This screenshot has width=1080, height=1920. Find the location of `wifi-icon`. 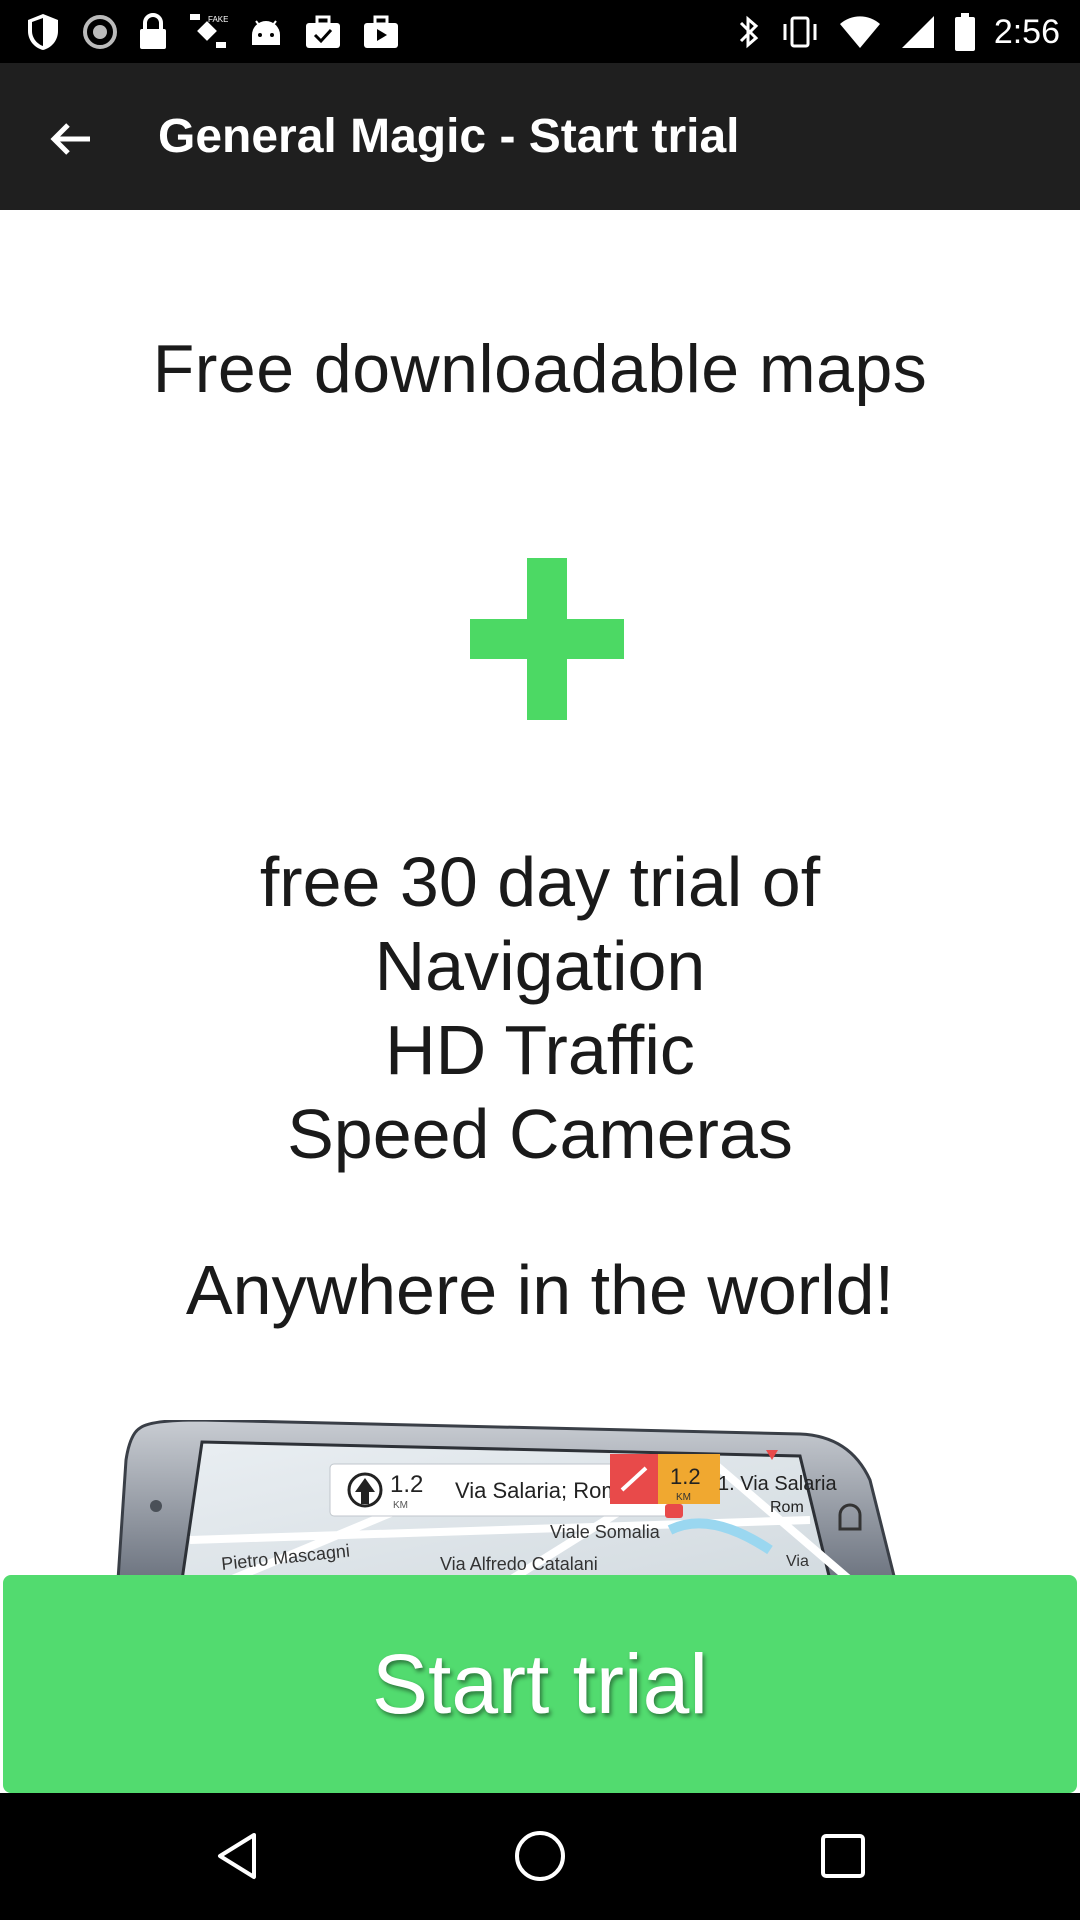

wifi-icon is located at coordinates (859, 32).